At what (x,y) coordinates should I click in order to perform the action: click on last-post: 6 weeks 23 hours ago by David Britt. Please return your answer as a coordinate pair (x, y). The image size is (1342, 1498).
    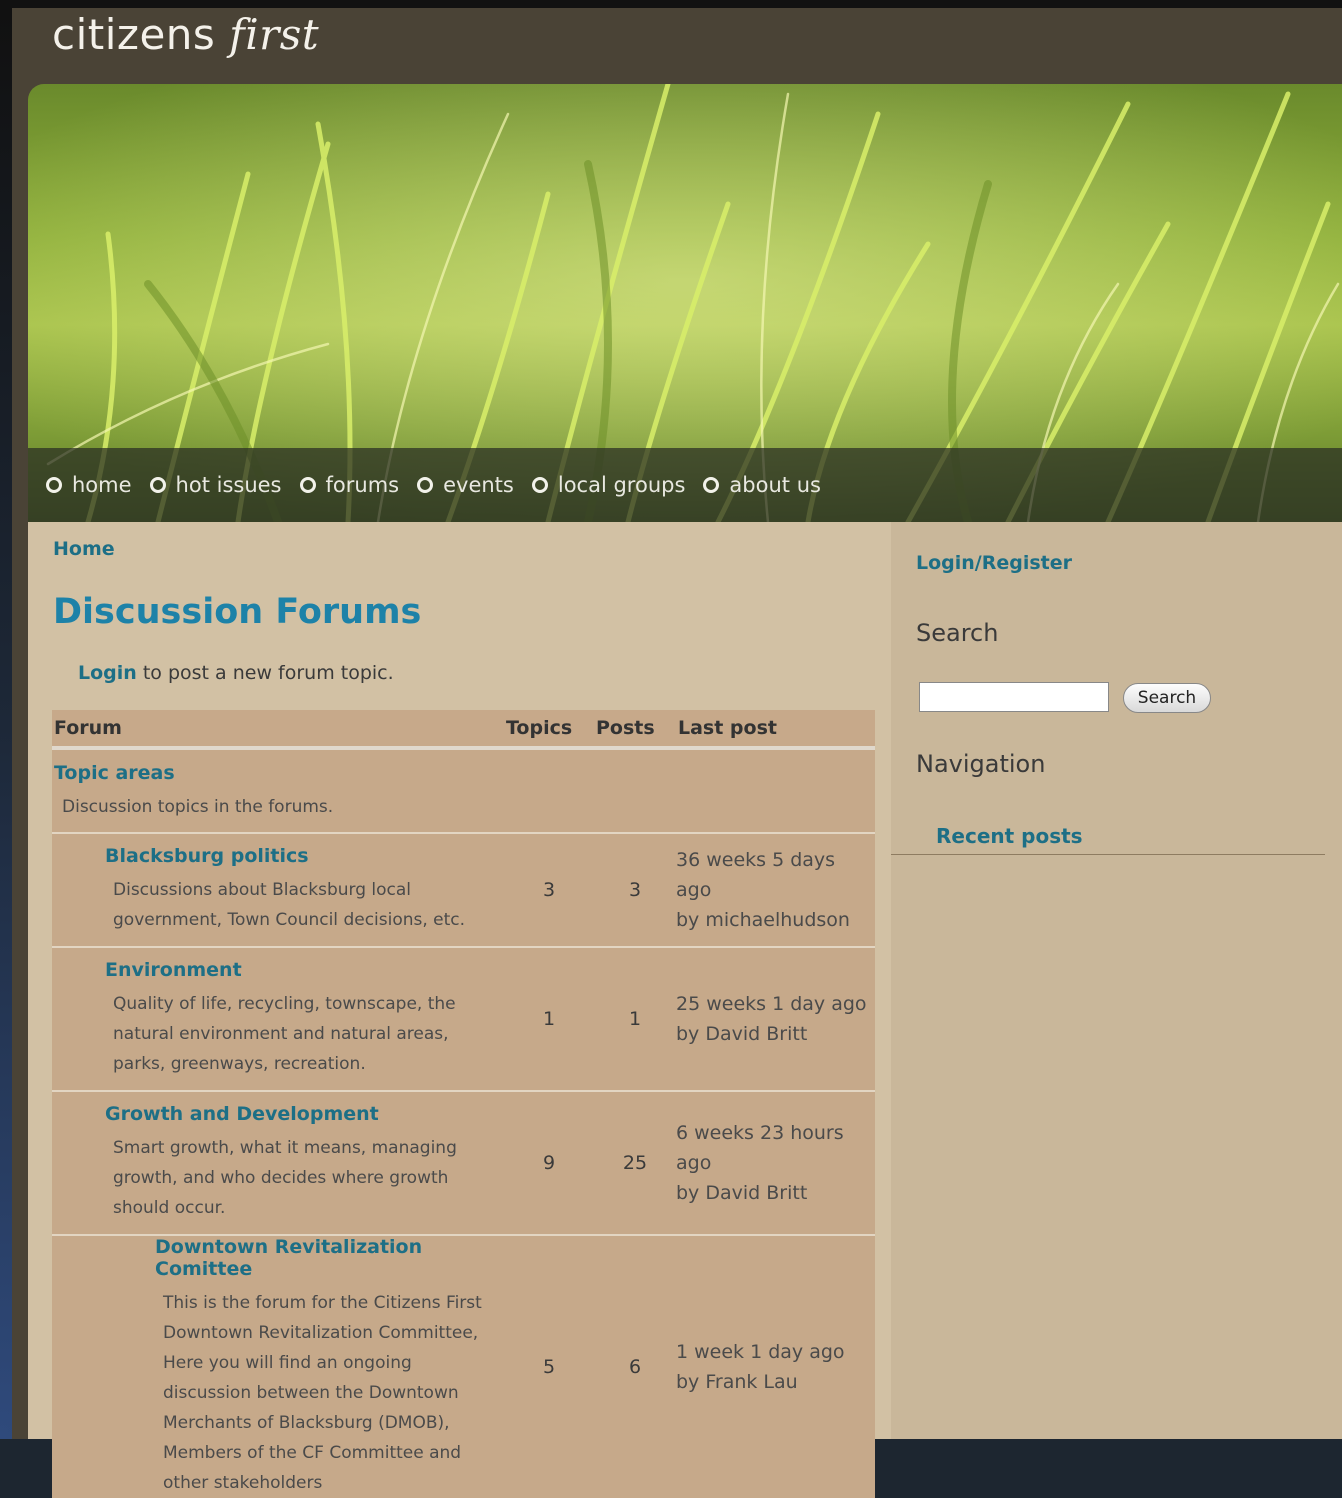
    Looking at the image, I should click on (775, 1163).